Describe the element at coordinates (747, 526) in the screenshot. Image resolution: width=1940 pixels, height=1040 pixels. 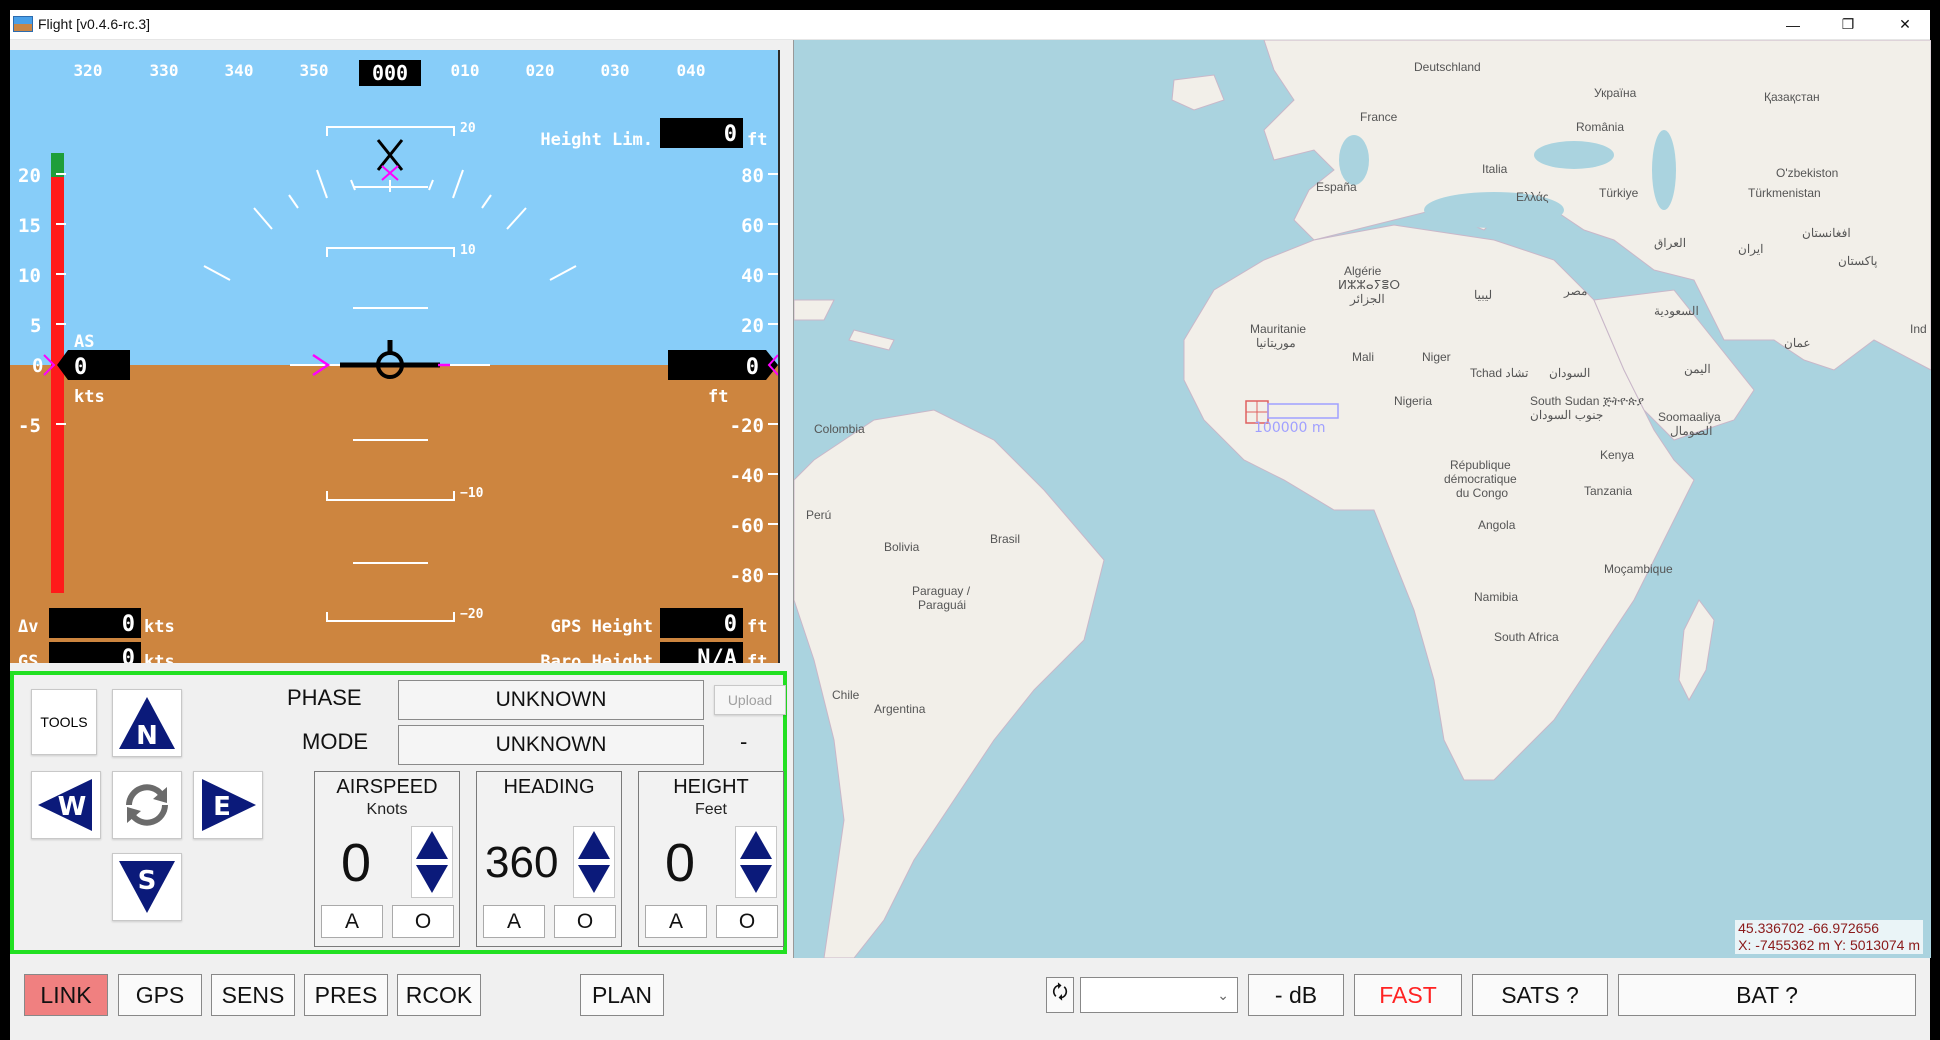
I see `altitude-scale-label: -60` at that location.